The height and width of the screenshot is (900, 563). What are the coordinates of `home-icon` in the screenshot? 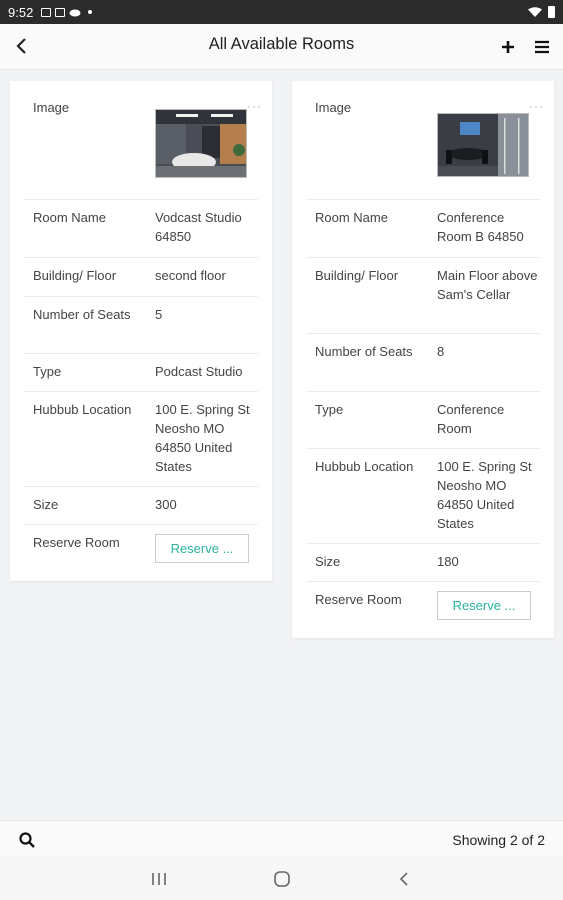 It's located at (282, 879).